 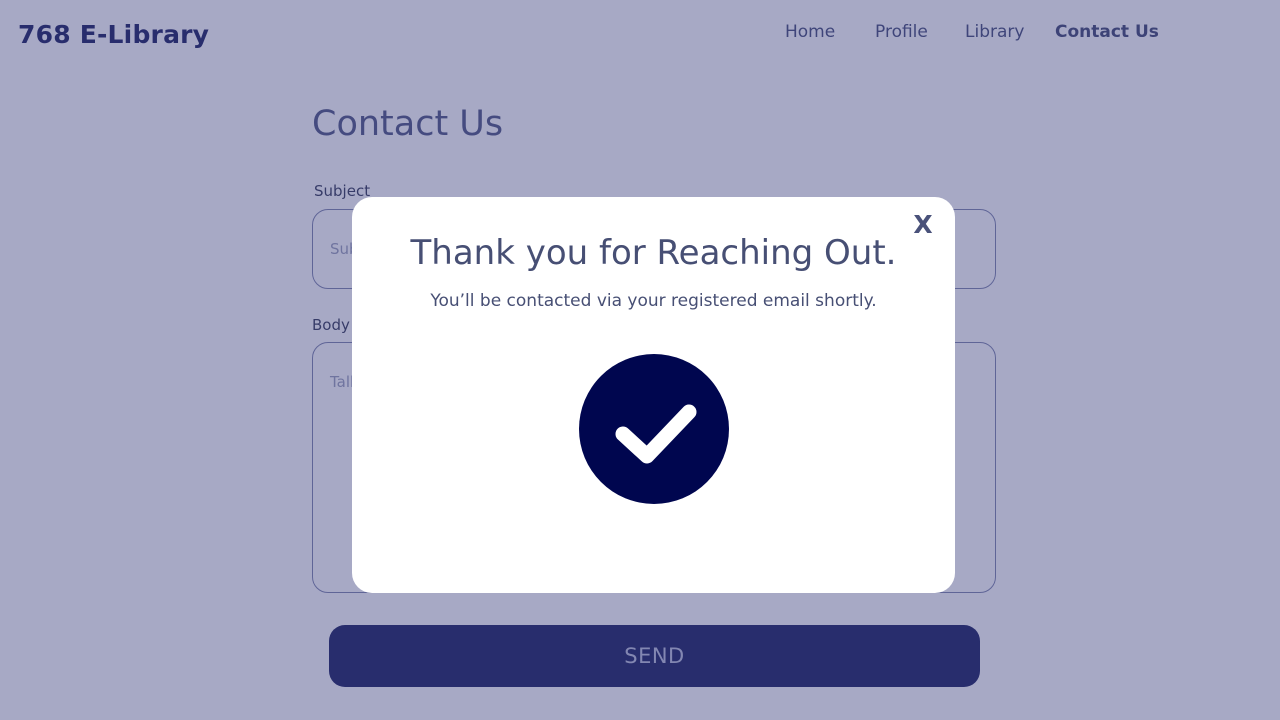 What do you see at coordinates (654, 429) in the screenshot?
I see `checkmark-circle-icon` at bounding box center [654, 429].